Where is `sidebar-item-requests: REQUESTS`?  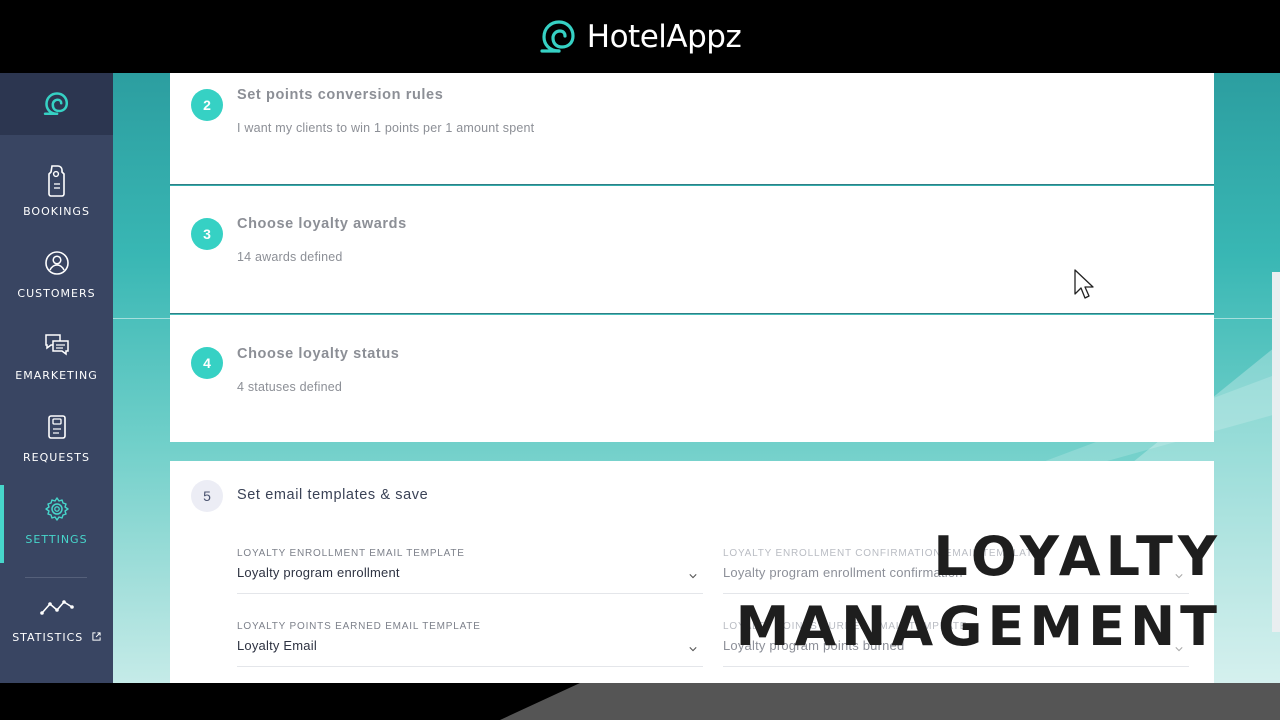
sidebar-item-requests: REQUESTS is located at coordinates (56, 446).